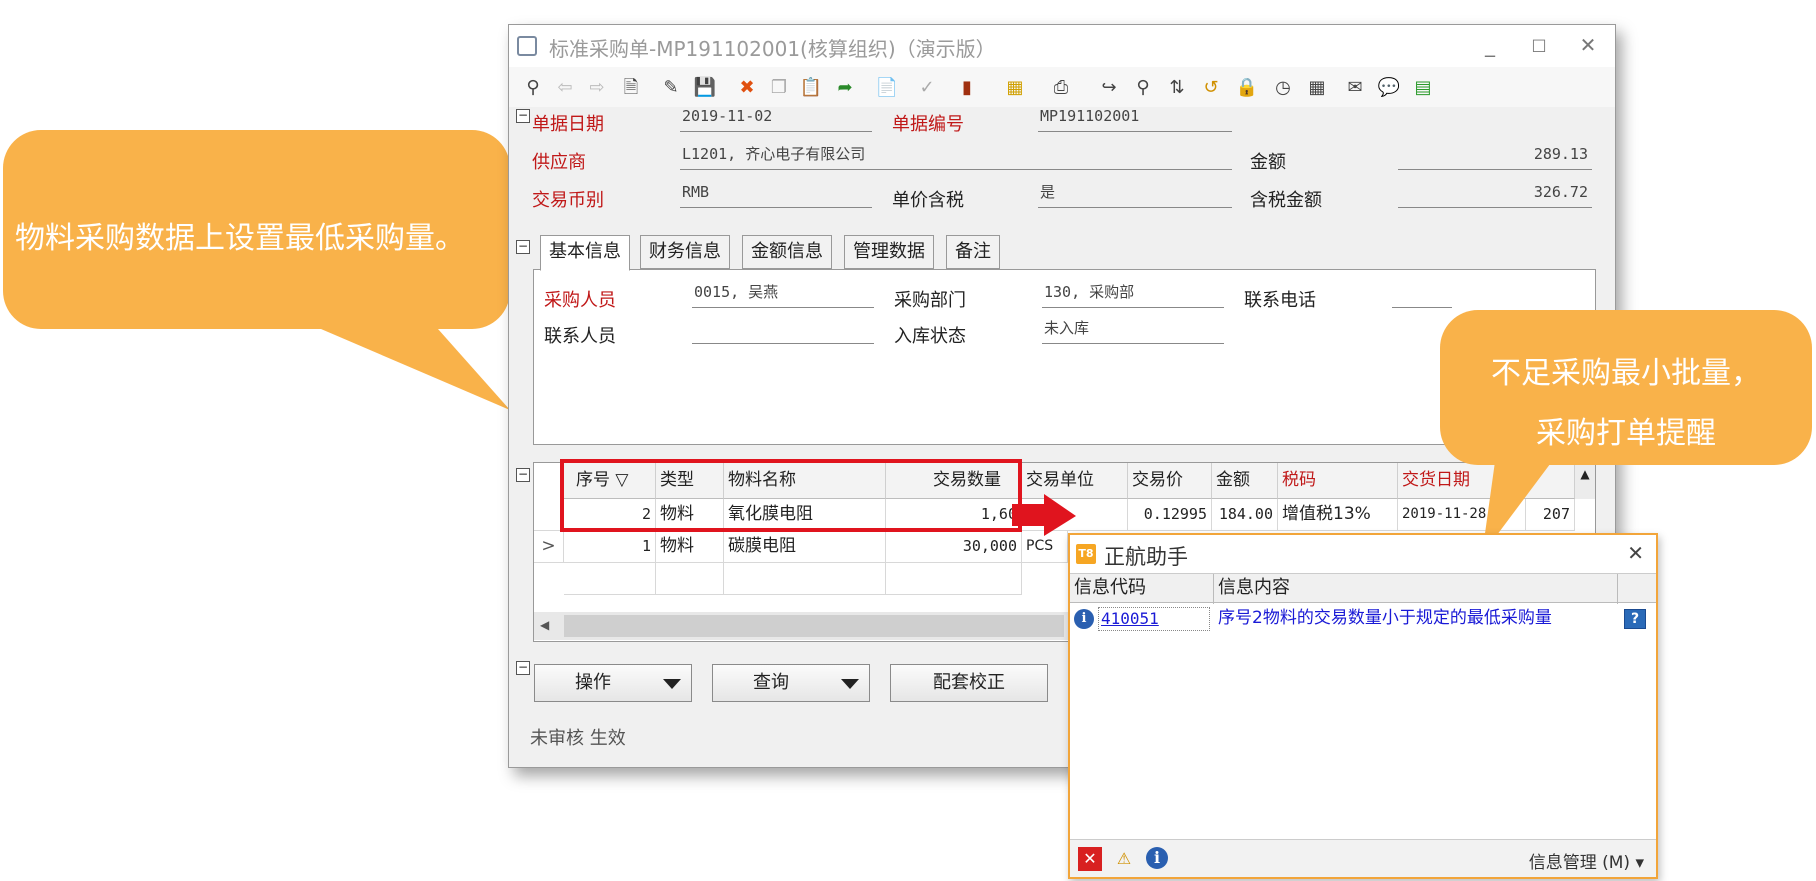 The width and height of the screenshot is (1816, 881). Describe the element at coordinates (240, 238) in the screenshot. I see `callout-left-text: 物料采购数据上设置最低采购量。` at that location.